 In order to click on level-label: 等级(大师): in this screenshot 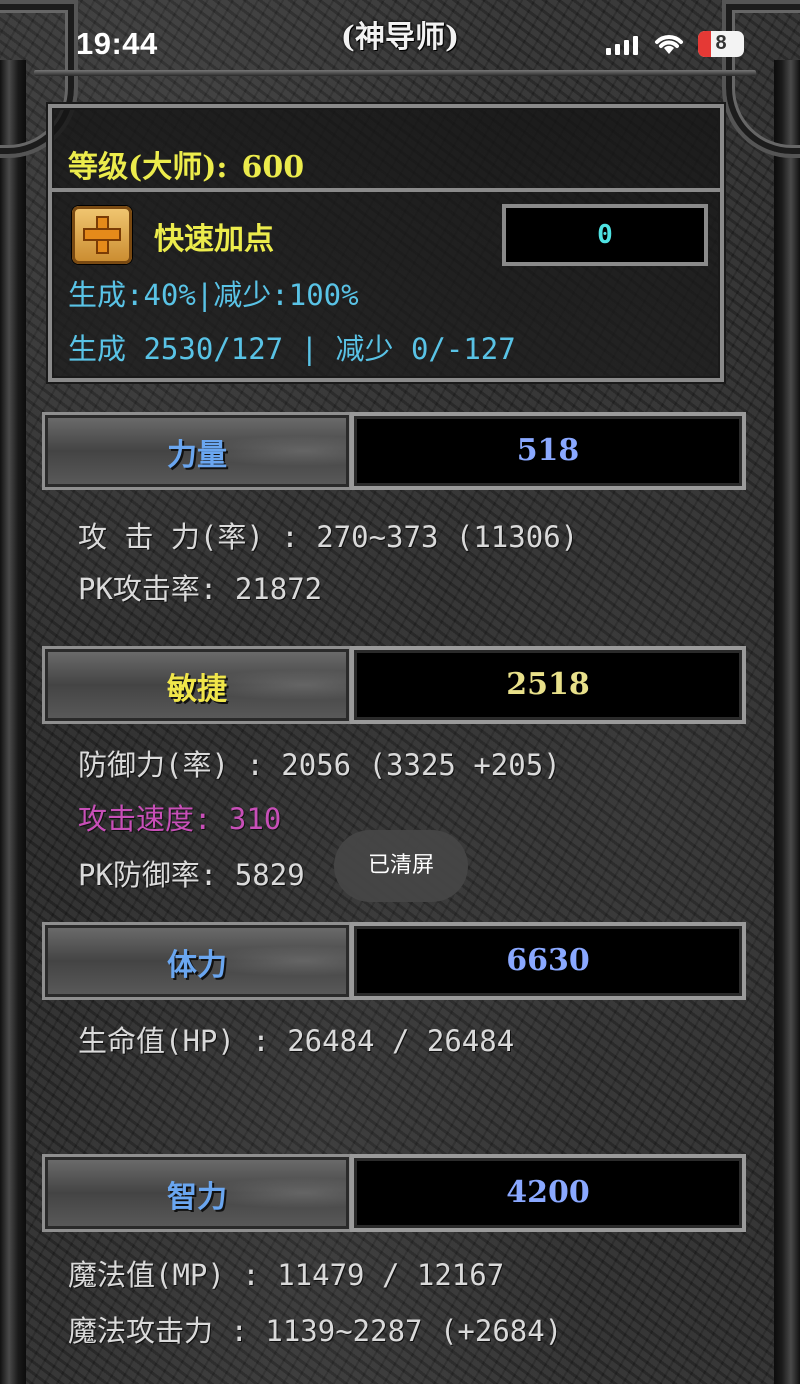, I will do `click(148, 167)`.